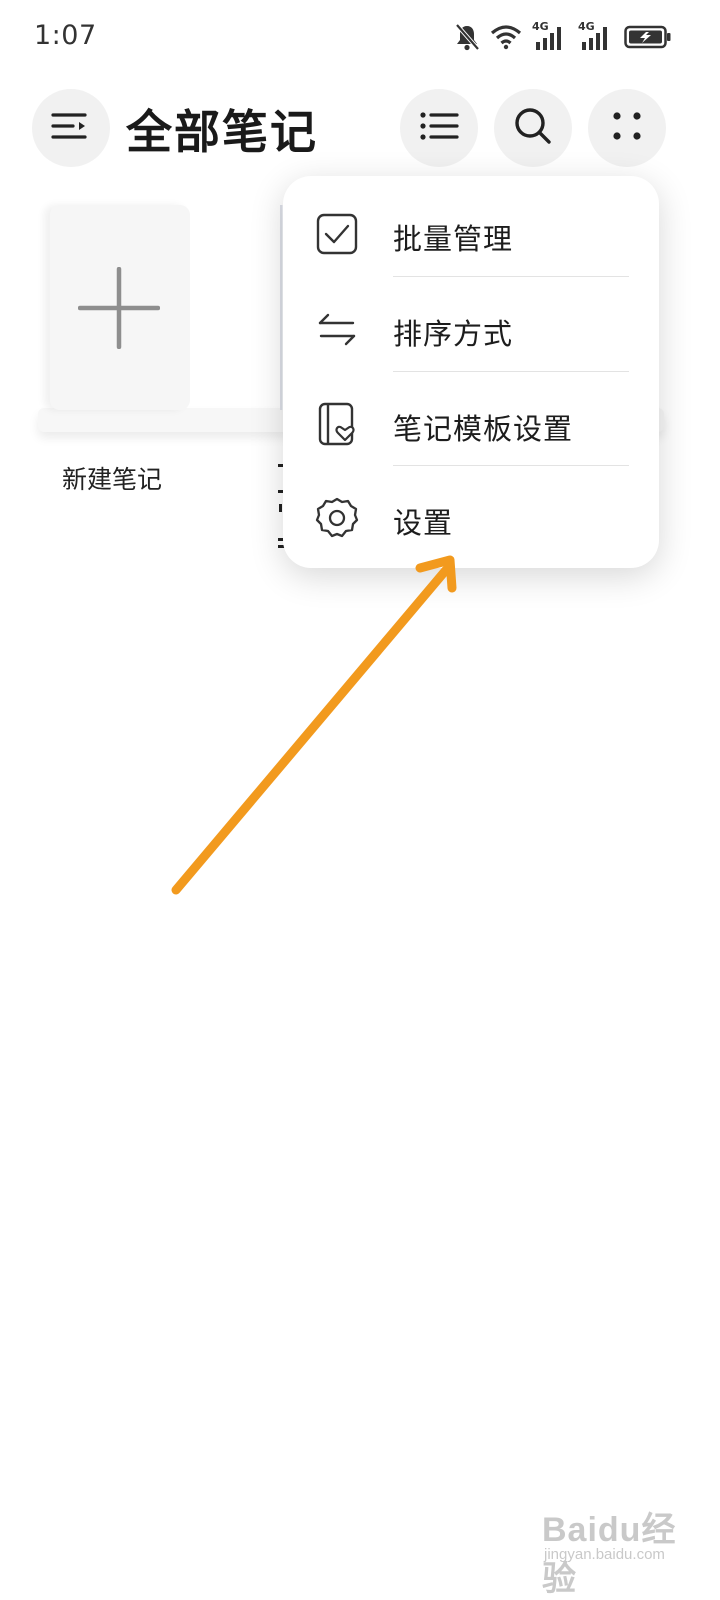 The width and height of the screenshot is (720, 1600). Describe the element at coordinates (120, 307) in the screenshot. I see `new-note-card` at that location.